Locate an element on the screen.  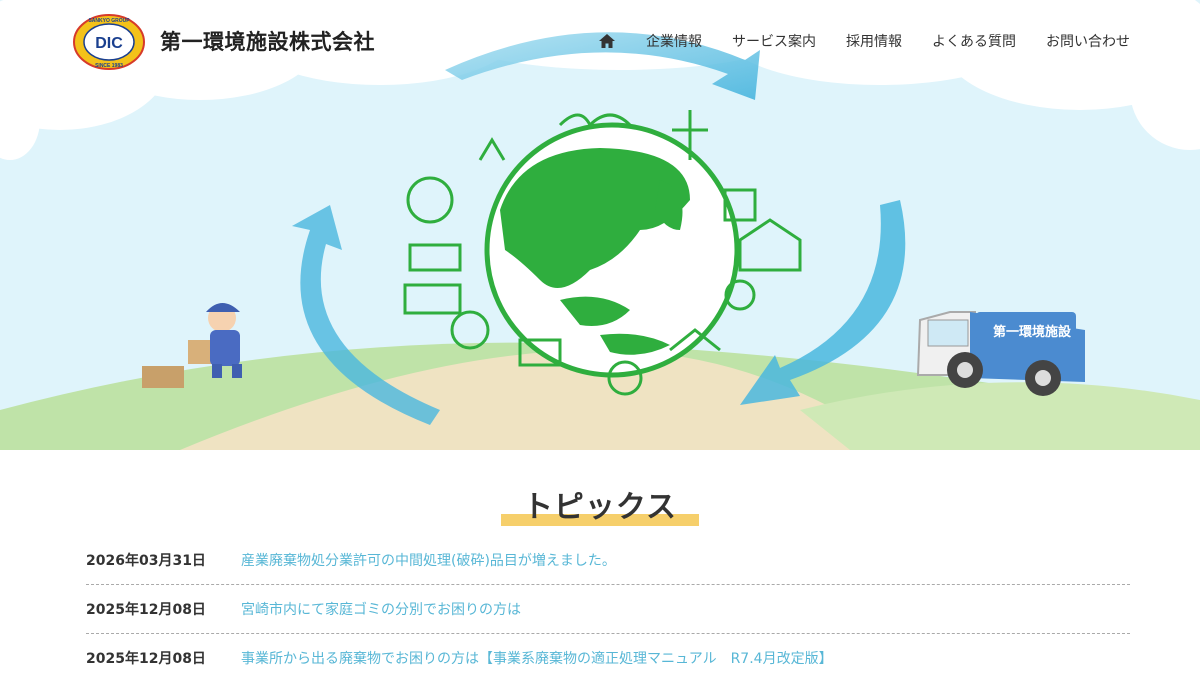
nav-item-company: 企業情報 is located at coordinates (674, 41).